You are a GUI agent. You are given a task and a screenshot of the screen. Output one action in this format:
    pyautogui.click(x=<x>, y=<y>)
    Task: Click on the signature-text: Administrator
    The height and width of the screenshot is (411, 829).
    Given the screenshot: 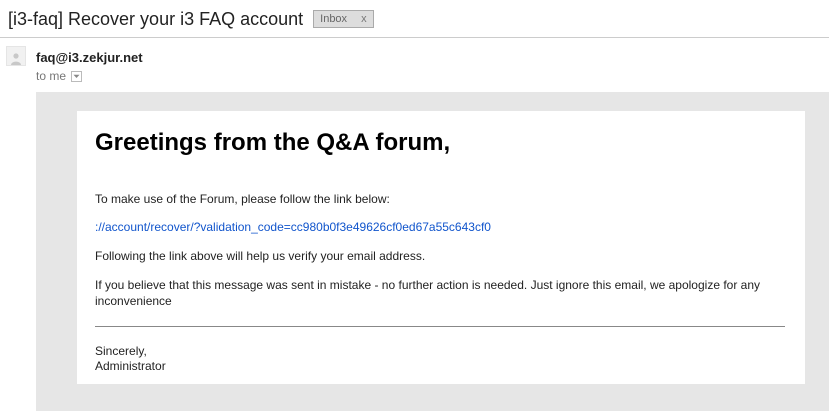 What is the action you would take?
    pyautogui.click(x=130, y=366)
    